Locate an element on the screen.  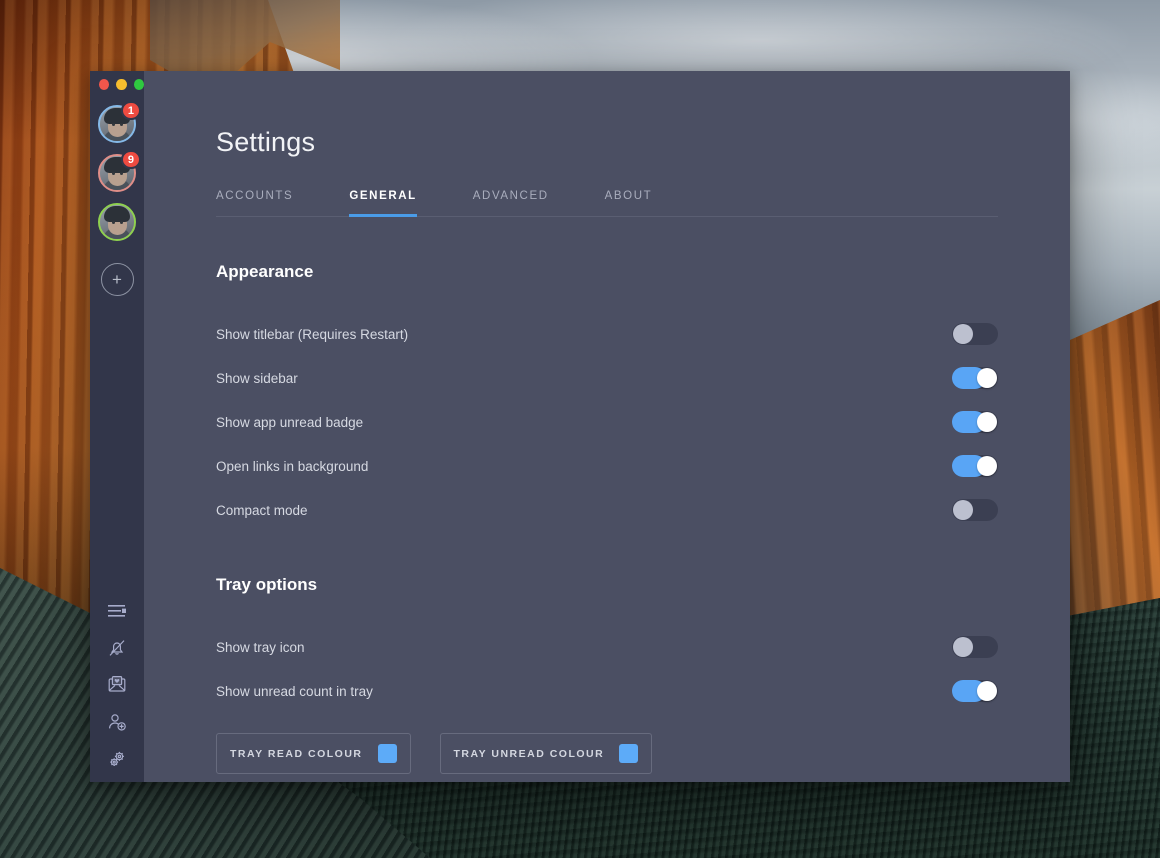
setting-label: Show sidebar is located at coordinates (257, 378).